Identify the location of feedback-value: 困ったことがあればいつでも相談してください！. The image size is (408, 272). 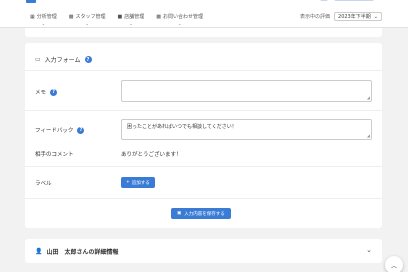
(182, 127).